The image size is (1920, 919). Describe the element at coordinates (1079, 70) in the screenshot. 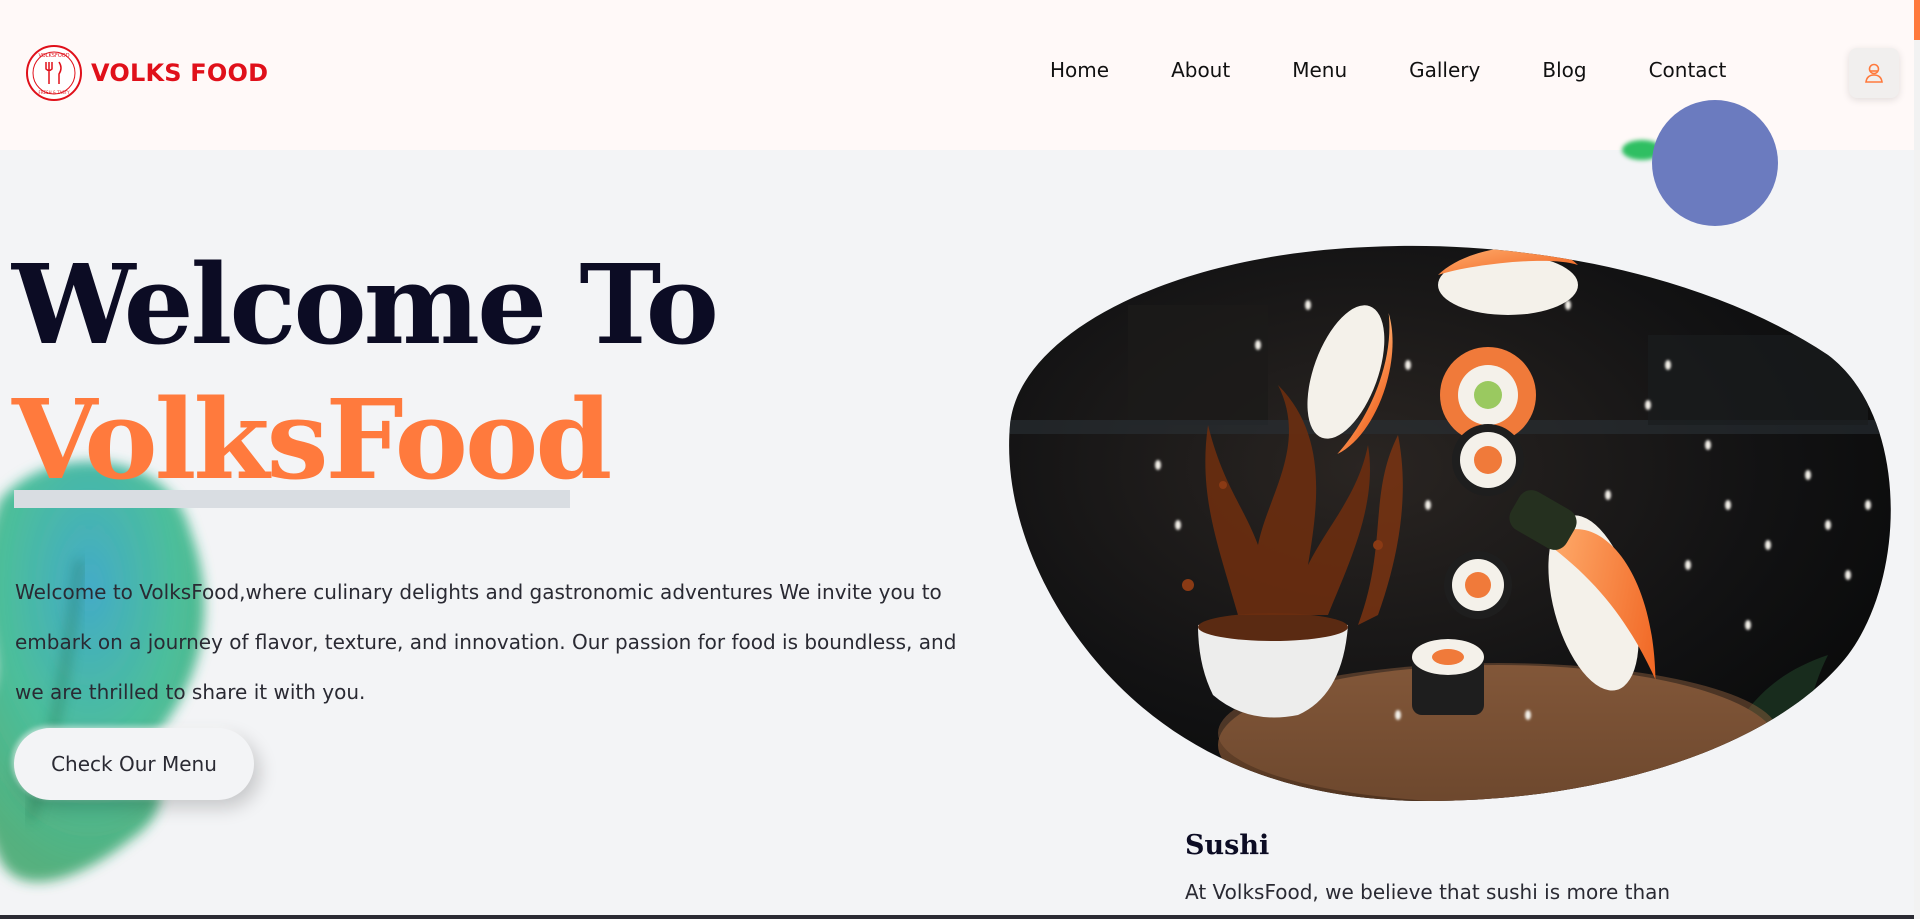

I see `nav-item-home: Home` at that location.